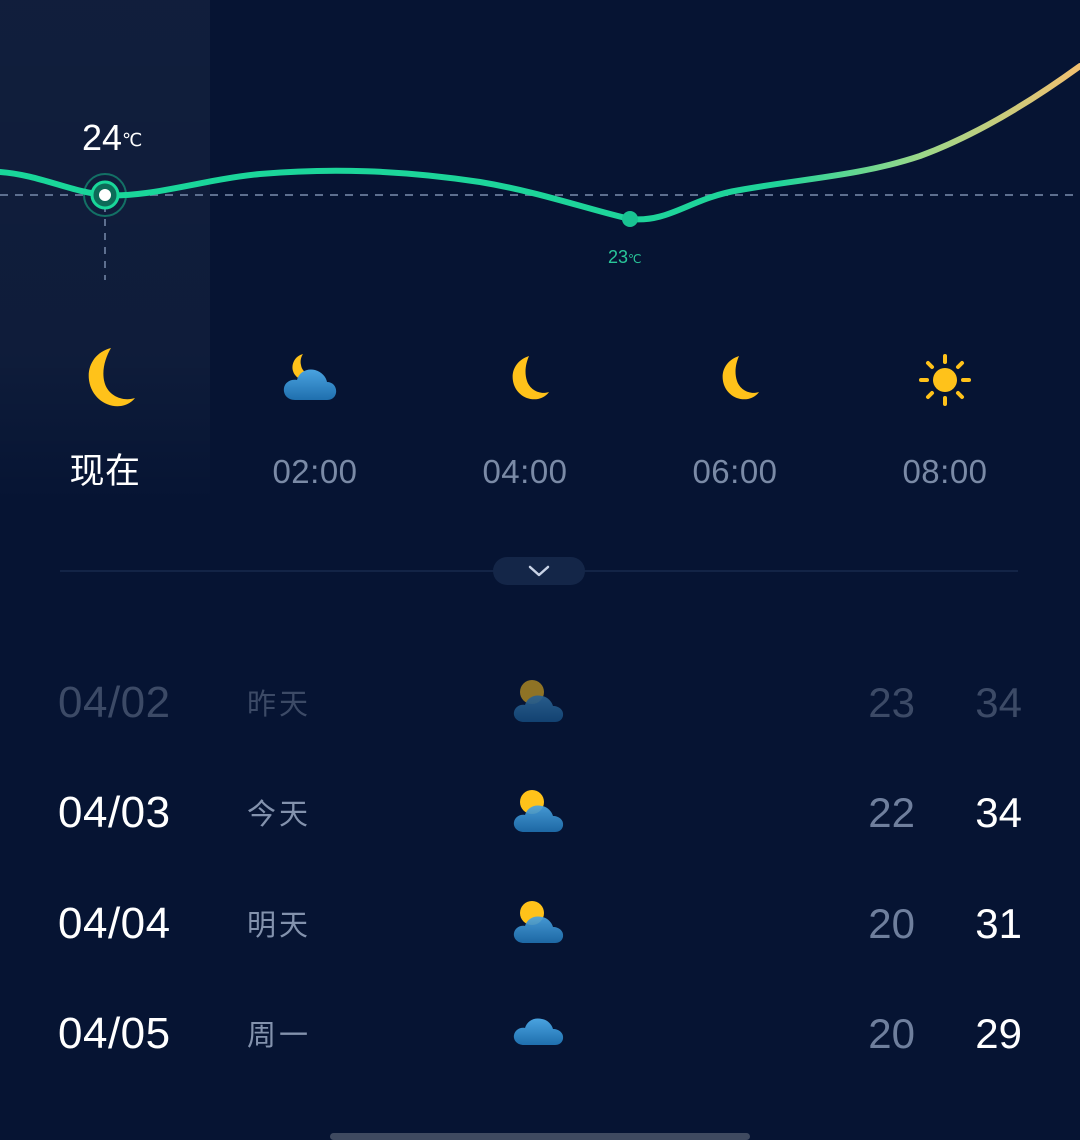 This screenshot has width=1080, height=1140. Describe the element at coordinates (279, 705) in the screenshot. I see `day-name: 昨天` at that location.